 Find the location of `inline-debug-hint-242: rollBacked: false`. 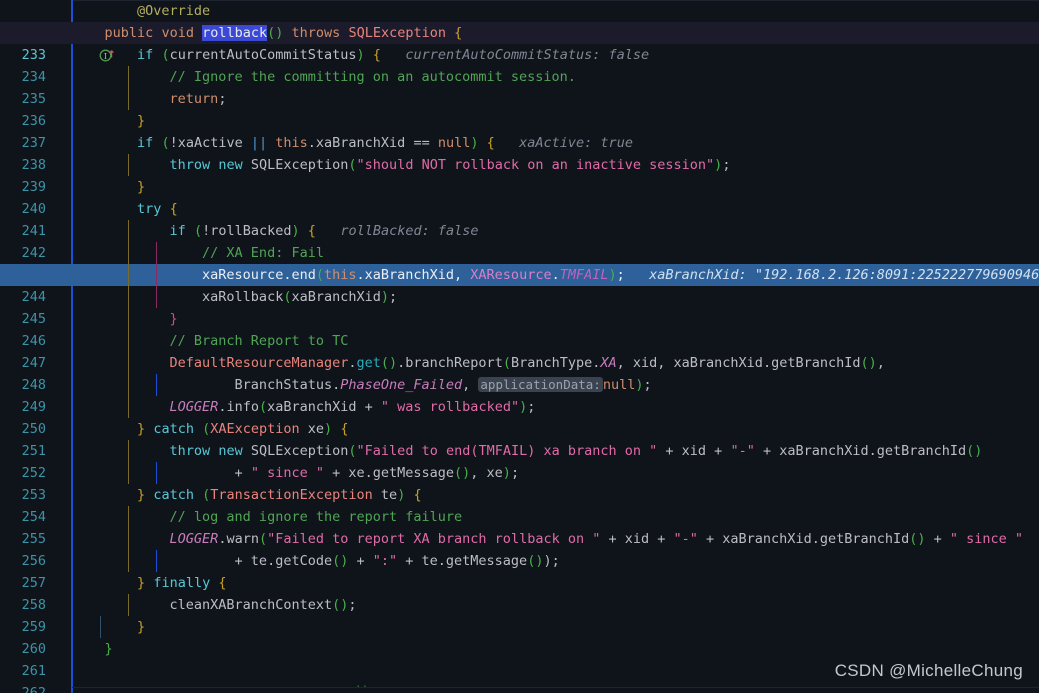

inline-debug-hint-242: rollBacked: false is located at coordinates (409, 231).